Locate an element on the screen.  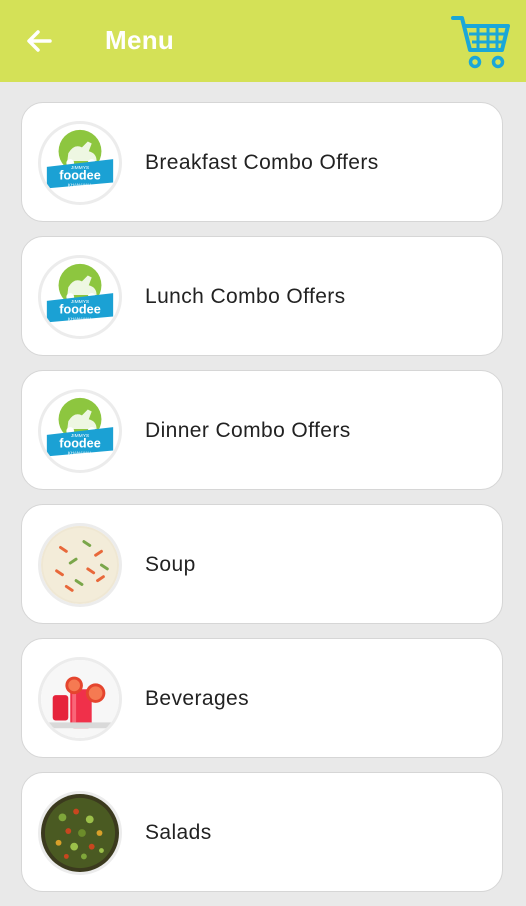
arrow-left-icon is located at coordinates (39, 41).